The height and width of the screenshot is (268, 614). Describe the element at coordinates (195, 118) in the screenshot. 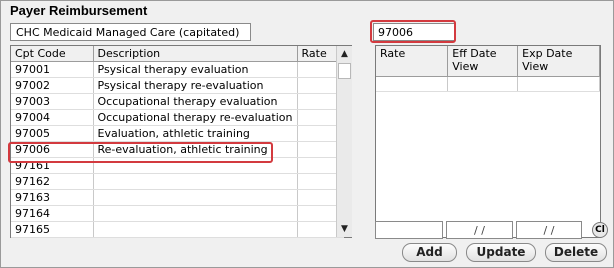

I see `description-cell: Occupational therapy re-evaluation` at that location.